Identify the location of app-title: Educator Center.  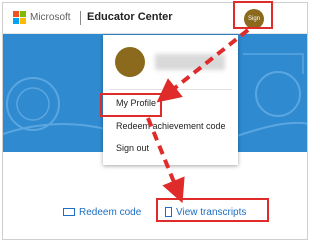
(130, 17).